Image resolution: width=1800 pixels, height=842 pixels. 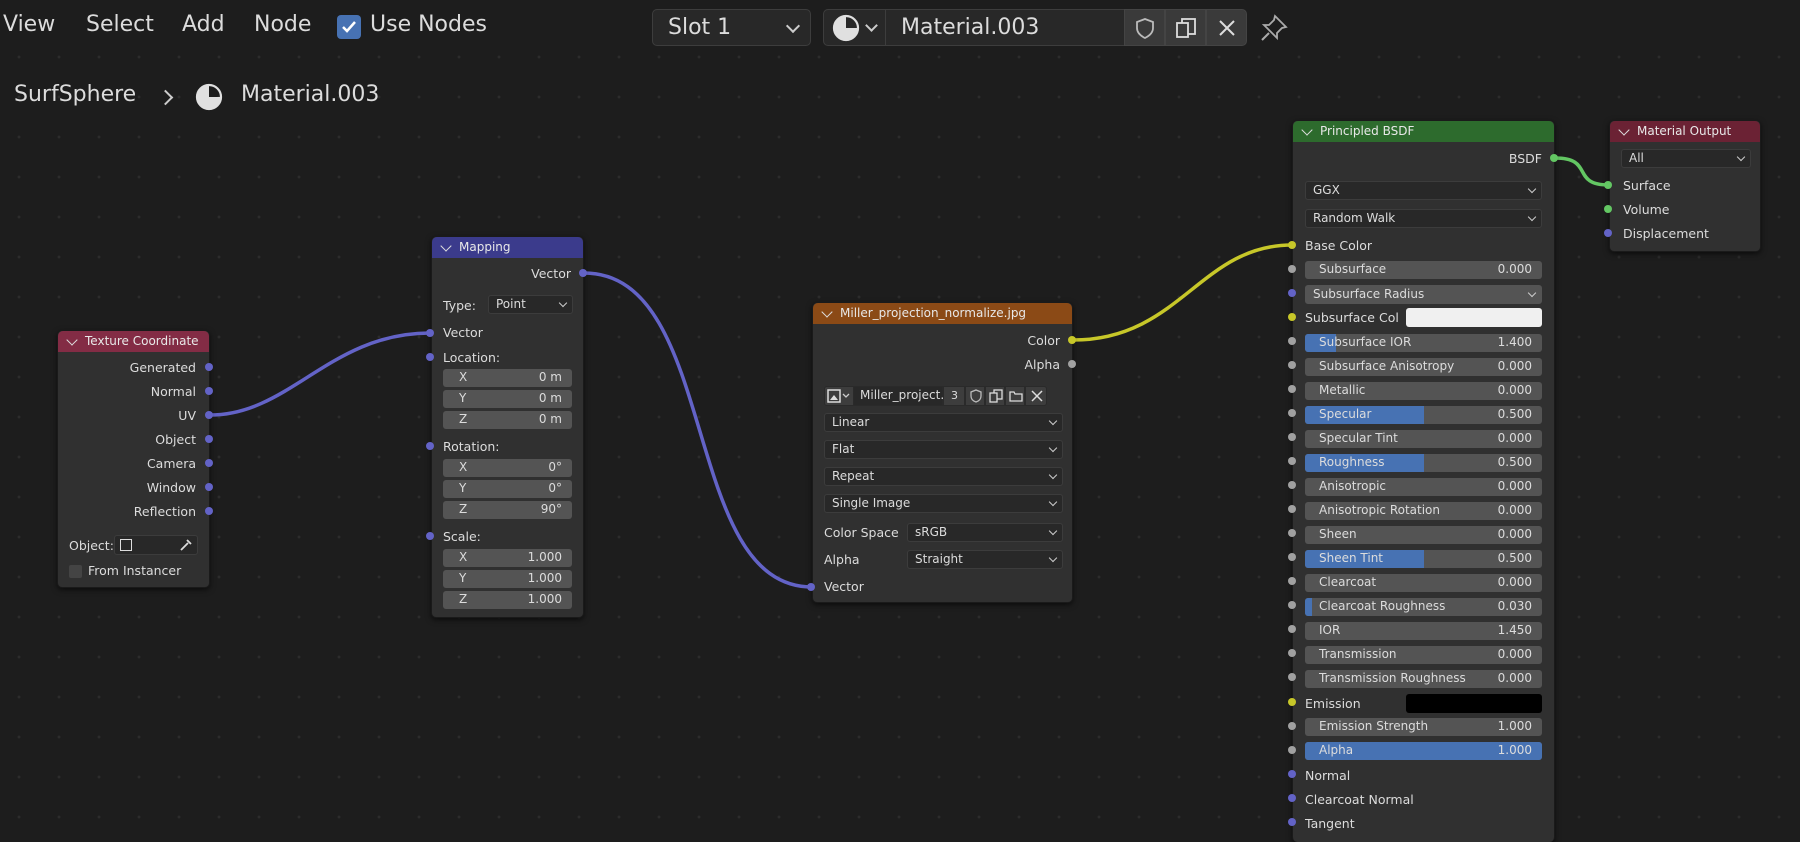 What do you see at coordinates (1423, 583) in the screenshot?
I see `clearcoat-field: Clearcoat 0.000` at bounding box center [1423, 583].